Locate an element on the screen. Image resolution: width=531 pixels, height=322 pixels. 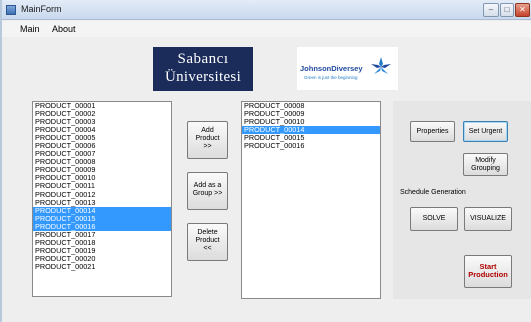
johnsondiversey-logo-name: JohnsonDiversey is located at coordinates (331, 68).